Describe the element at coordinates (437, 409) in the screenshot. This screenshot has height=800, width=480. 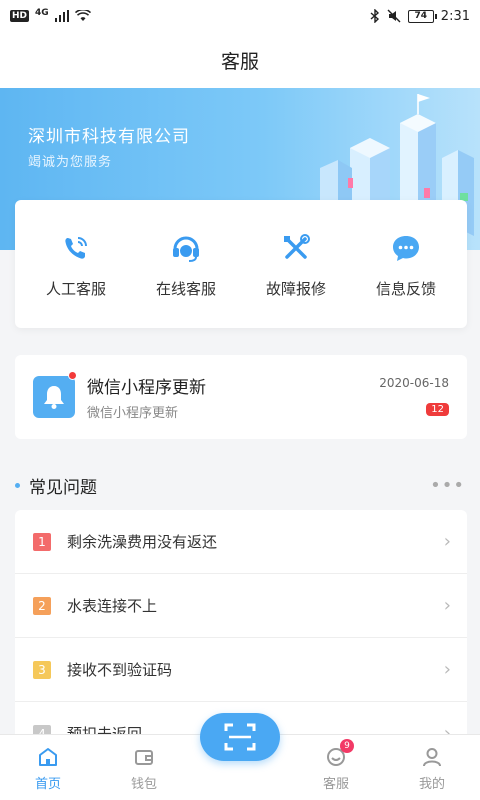
I see `notice-count-badge: 12` at that location.